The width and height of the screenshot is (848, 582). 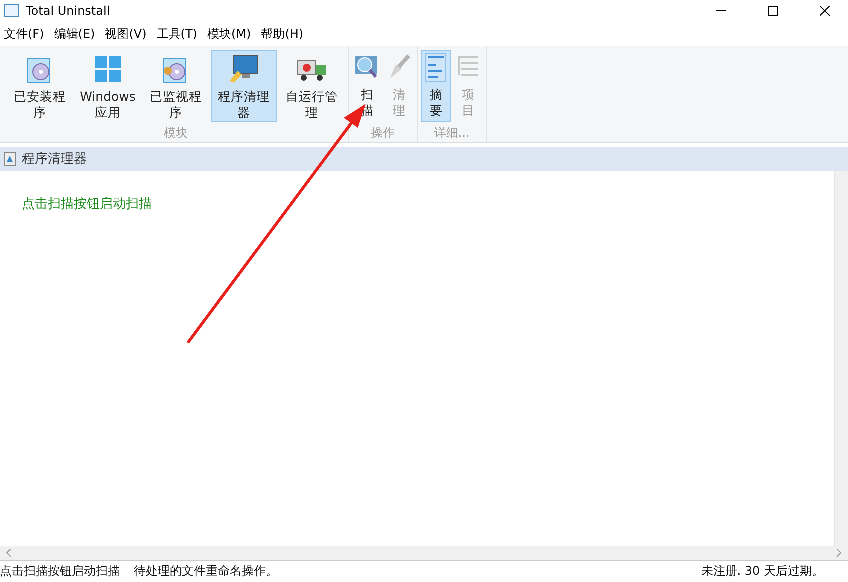 I want to click on status-text: 待处理的文件重命名操作。, so click(x=206, y=571).